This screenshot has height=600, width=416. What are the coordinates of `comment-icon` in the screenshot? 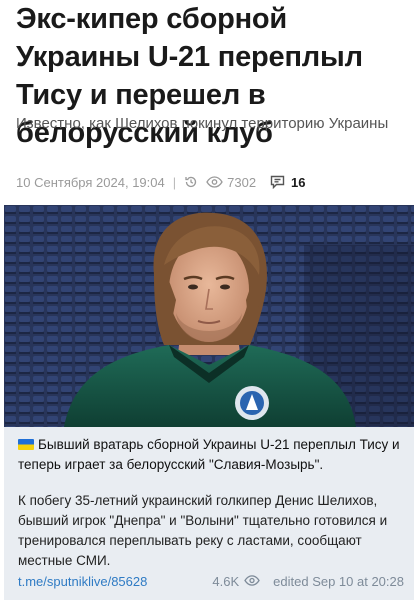 It's located at (277, 182).